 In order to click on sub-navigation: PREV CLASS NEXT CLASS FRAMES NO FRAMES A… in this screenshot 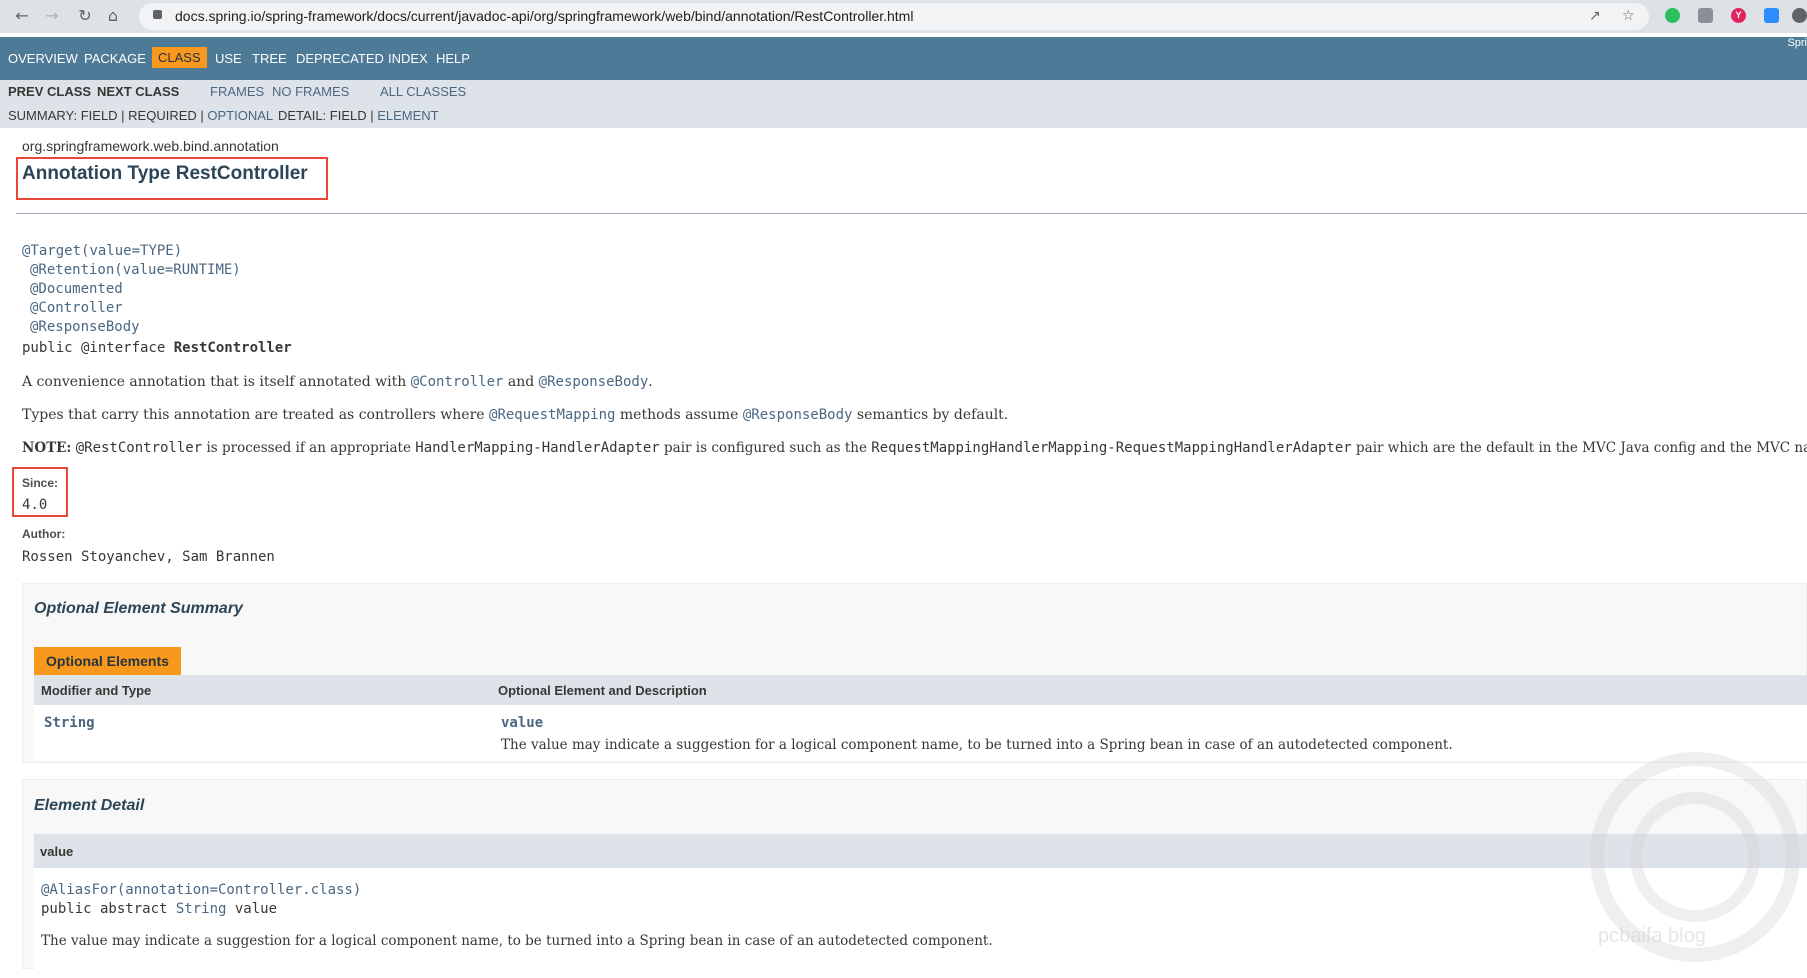, I will do `click(903, 104)`.